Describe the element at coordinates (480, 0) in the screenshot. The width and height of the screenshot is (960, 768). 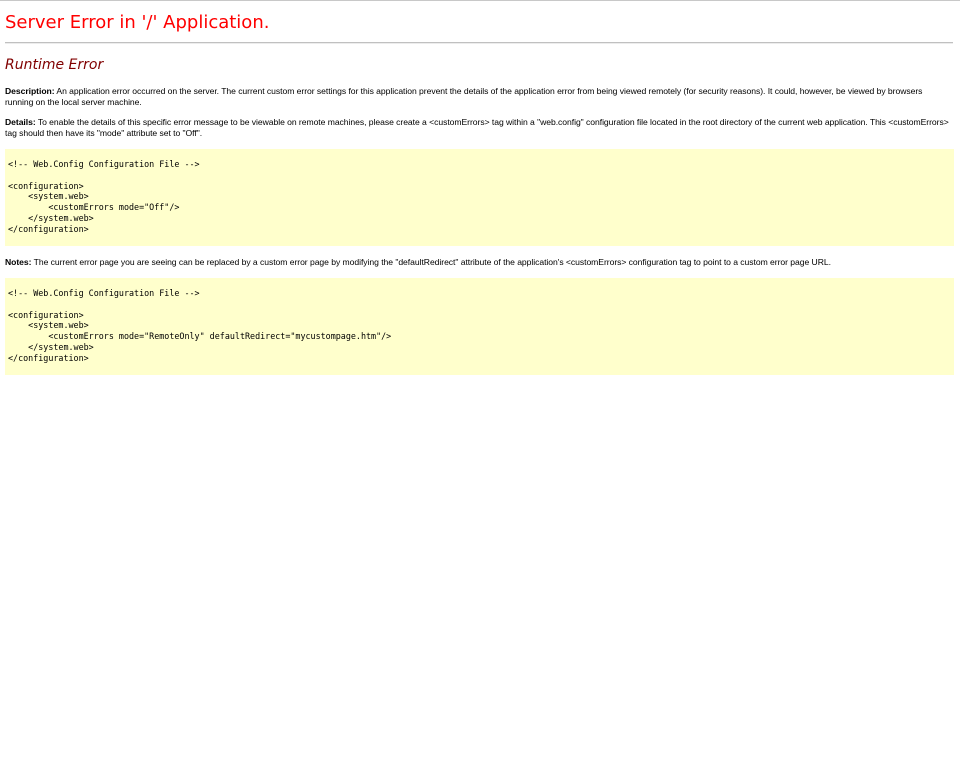
I see `top-border` at that location.